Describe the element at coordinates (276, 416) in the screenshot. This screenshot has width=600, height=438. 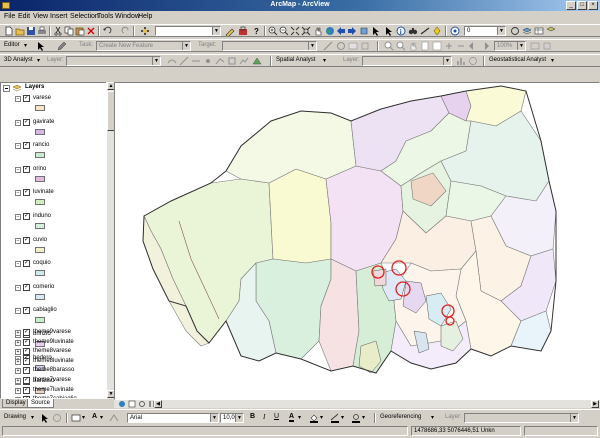
I see `underline-button: U` at that location.